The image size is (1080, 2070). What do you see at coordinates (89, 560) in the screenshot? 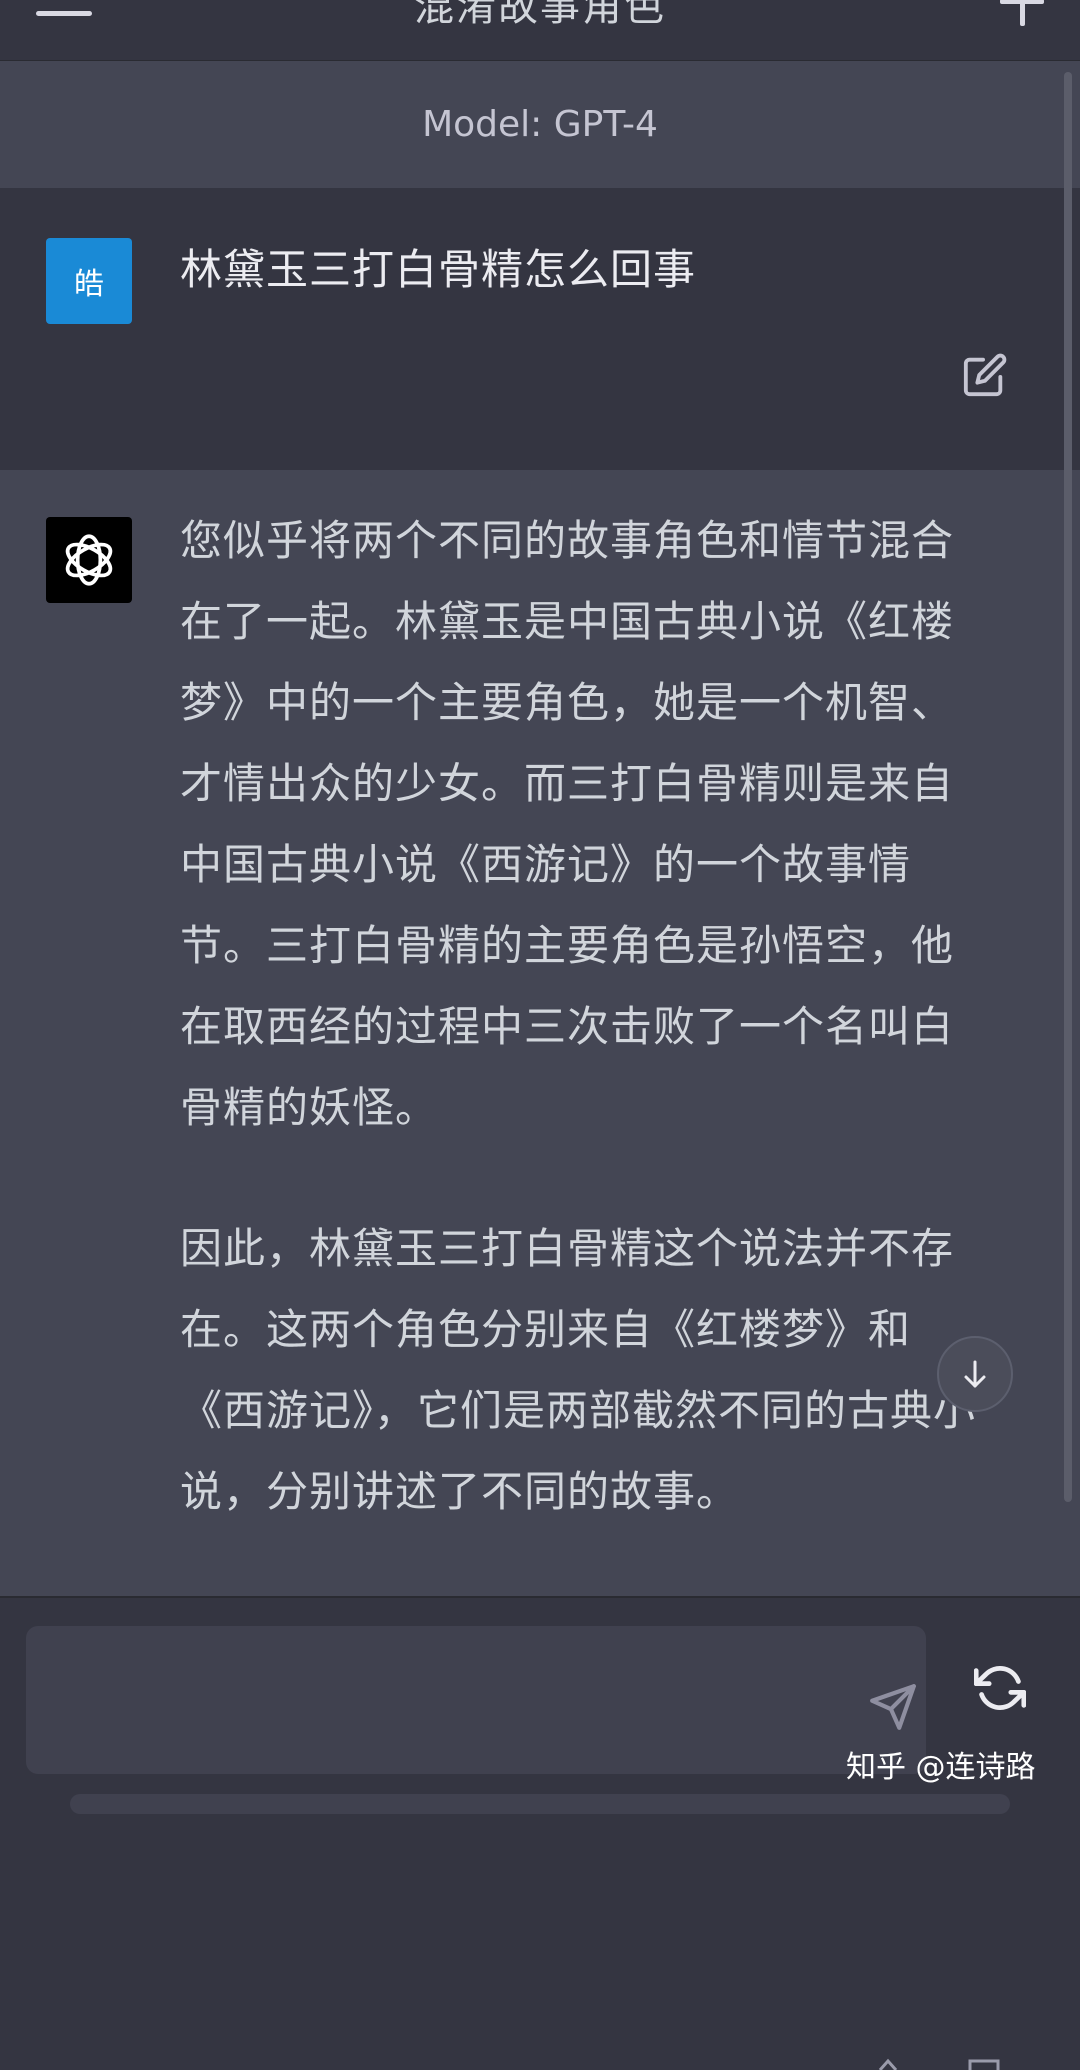
I see `openai-logo-icon` at bounding box center [89, 560].